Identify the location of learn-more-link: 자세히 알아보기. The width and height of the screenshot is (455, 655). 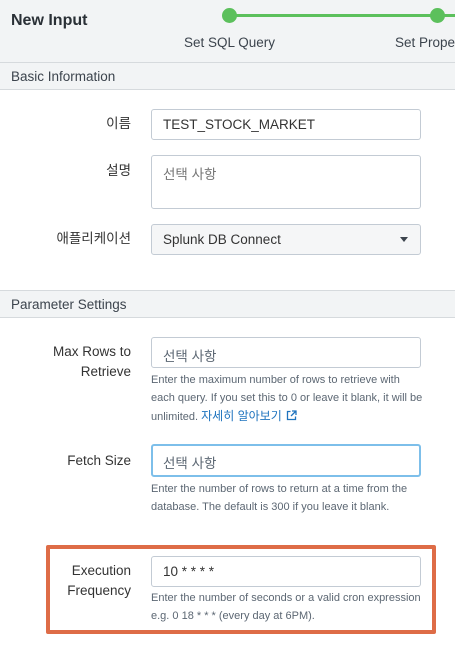
(249, 416).